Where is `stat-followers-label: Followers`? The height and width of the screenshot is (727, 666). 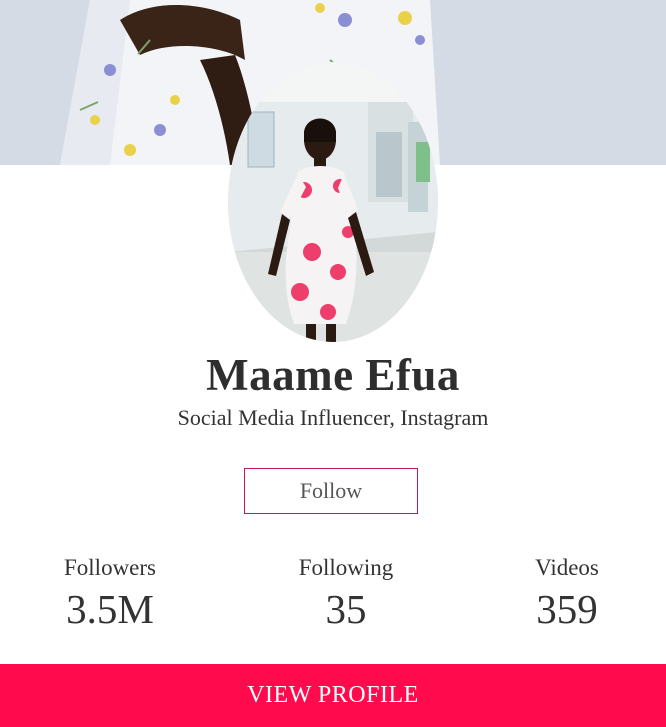
stat-followers-label: Followers is located at coordinates (110, 567).